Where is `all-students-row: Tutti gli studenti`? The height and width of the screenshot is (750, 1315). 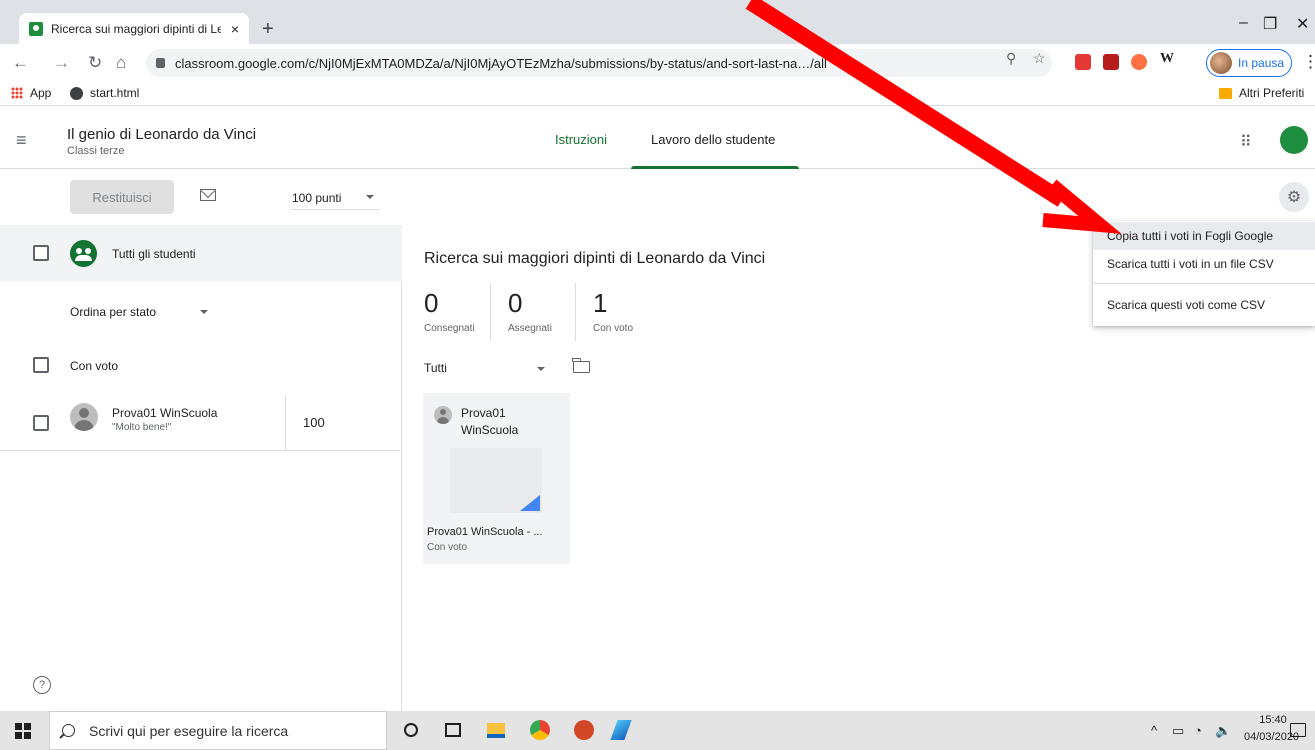
all-students-row: Tutti gli studenti is located at coordinates (201, 253).